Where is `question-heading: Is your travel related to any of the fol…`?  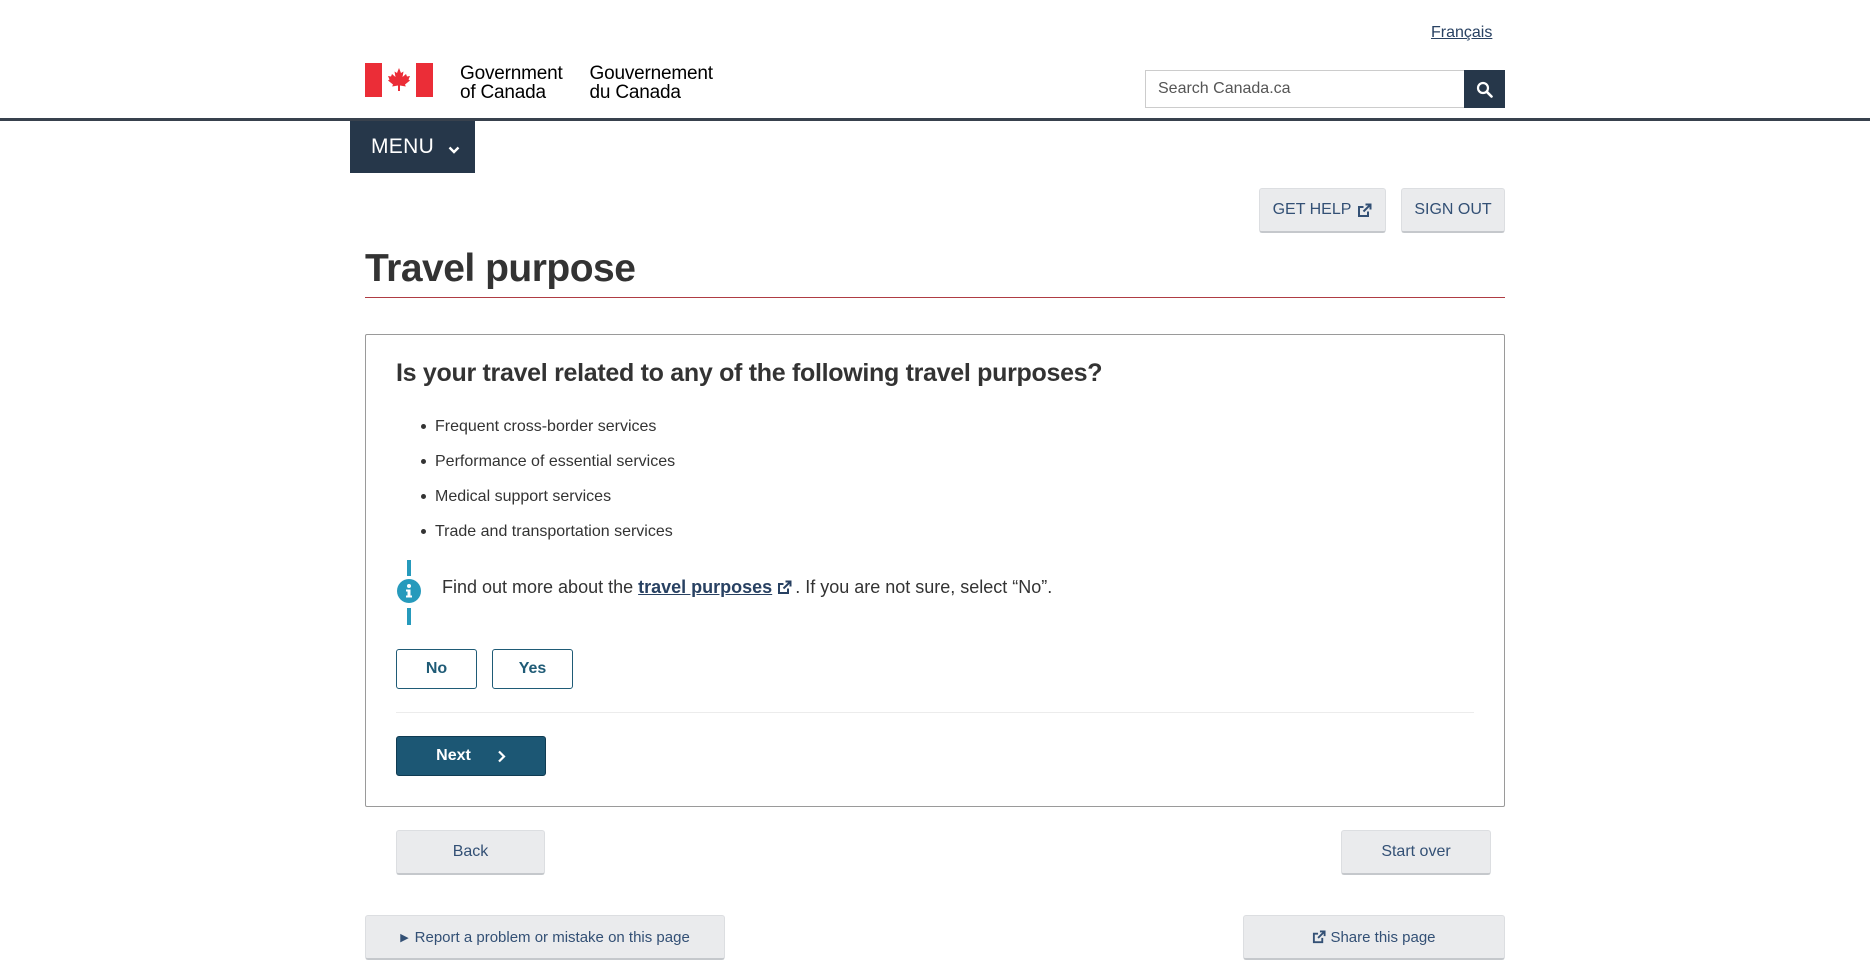
question-heading: Is your travel related to any of the fol… is located at coordinates (749, 373).